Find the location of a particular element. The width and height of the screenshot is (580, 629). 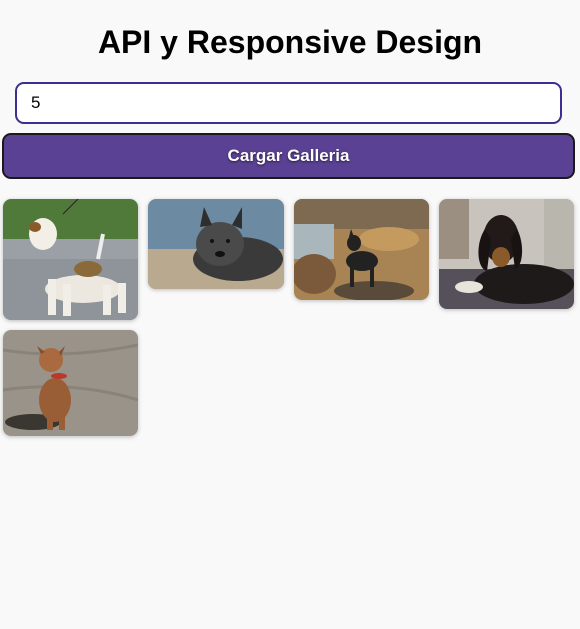

page-title: API y Responsive Design is located at coordinates (290, 42).